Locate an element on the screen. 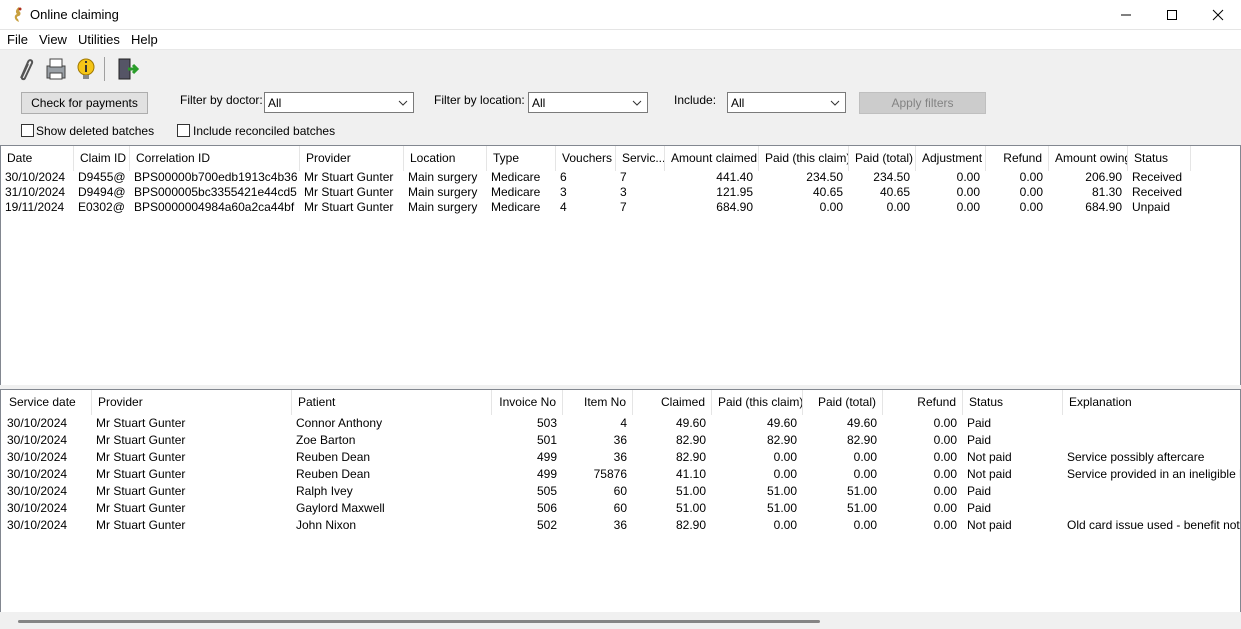 The height and width of the screenshot is (629, 1241). include-select: All is located at coordinates (786, 102).